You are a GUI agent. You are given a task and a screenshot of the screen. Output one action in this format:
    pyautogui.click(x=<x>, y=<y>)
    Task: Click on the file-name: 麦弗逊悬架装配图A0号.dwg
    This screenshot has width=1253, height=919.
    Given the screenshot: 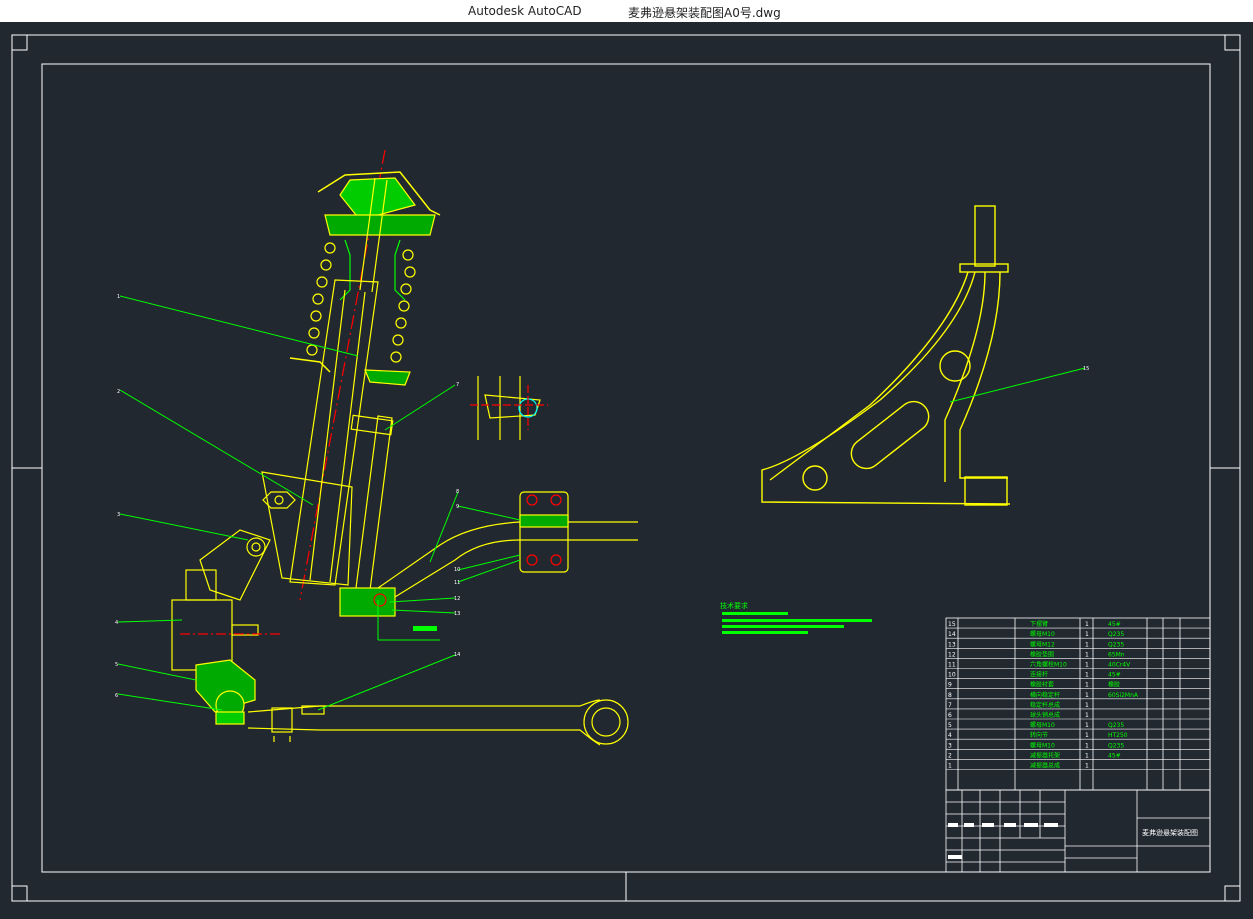 What is the action you would take?
    pyautogui.click(x=704, y=13)
    